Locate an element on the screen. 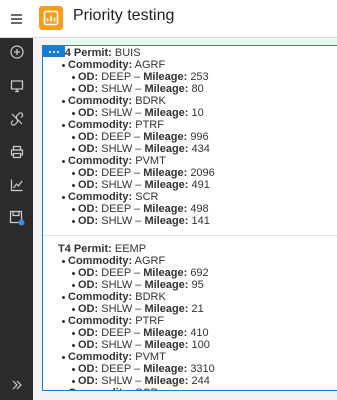  monitor-icon is located at coordinates (16, 86).